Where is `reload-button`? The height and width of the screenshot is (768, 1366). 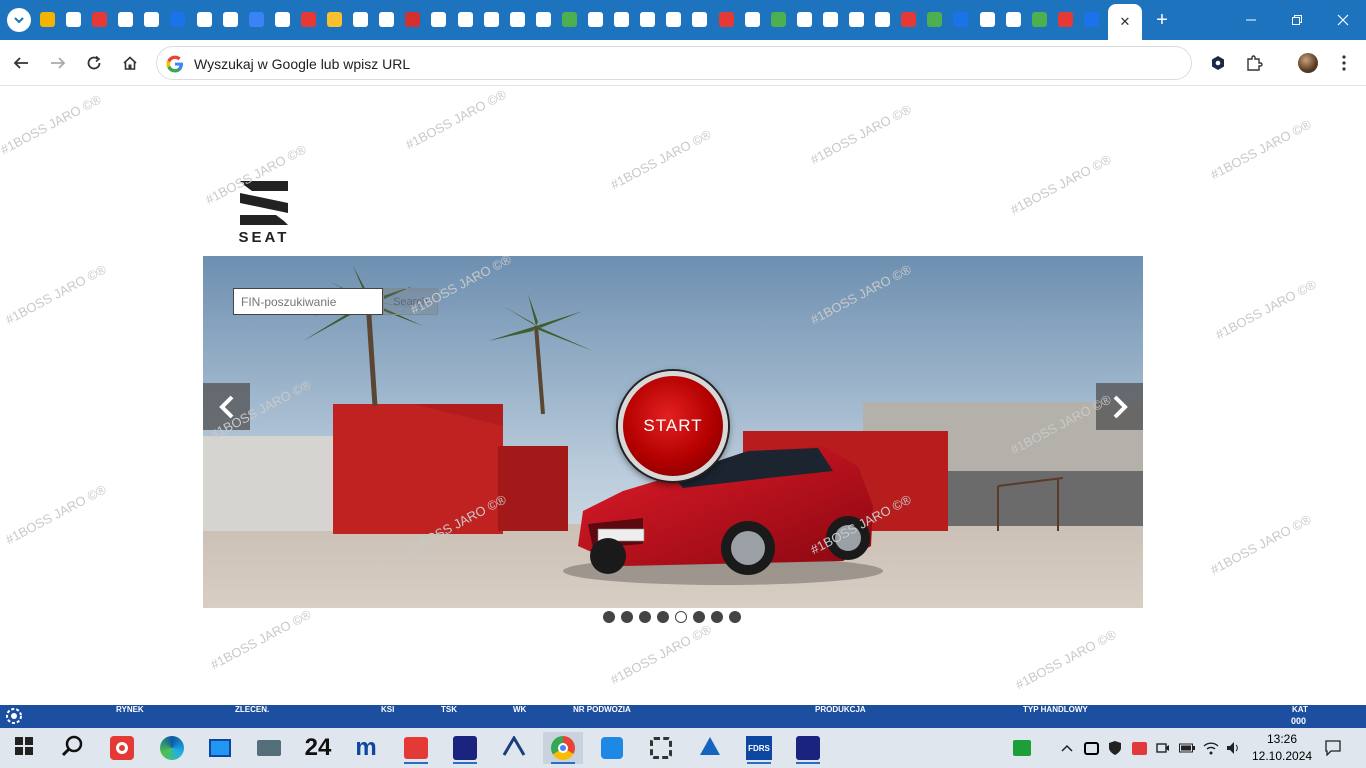 reload-button is located at coordinates (94, 63).